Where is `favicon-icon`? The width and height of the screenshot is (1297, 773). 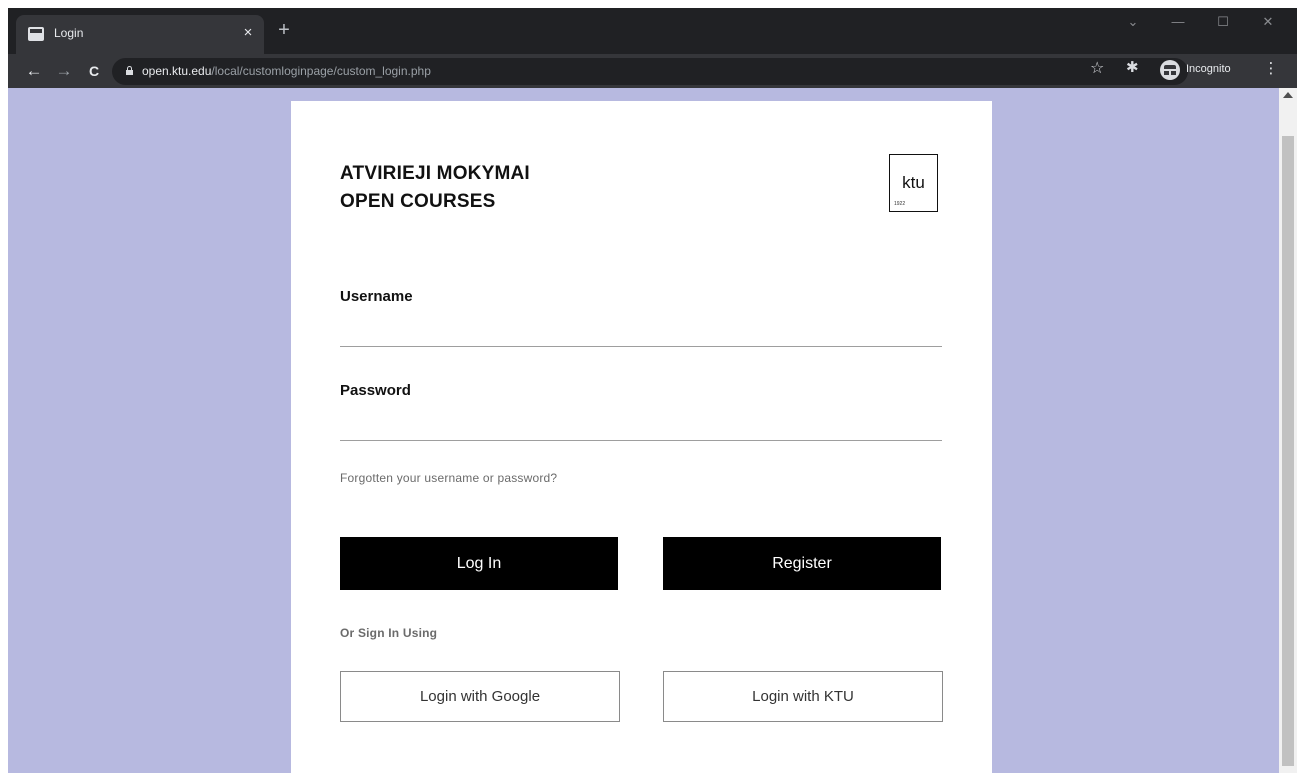 favicon-icon is located at coordinates (36, 34).